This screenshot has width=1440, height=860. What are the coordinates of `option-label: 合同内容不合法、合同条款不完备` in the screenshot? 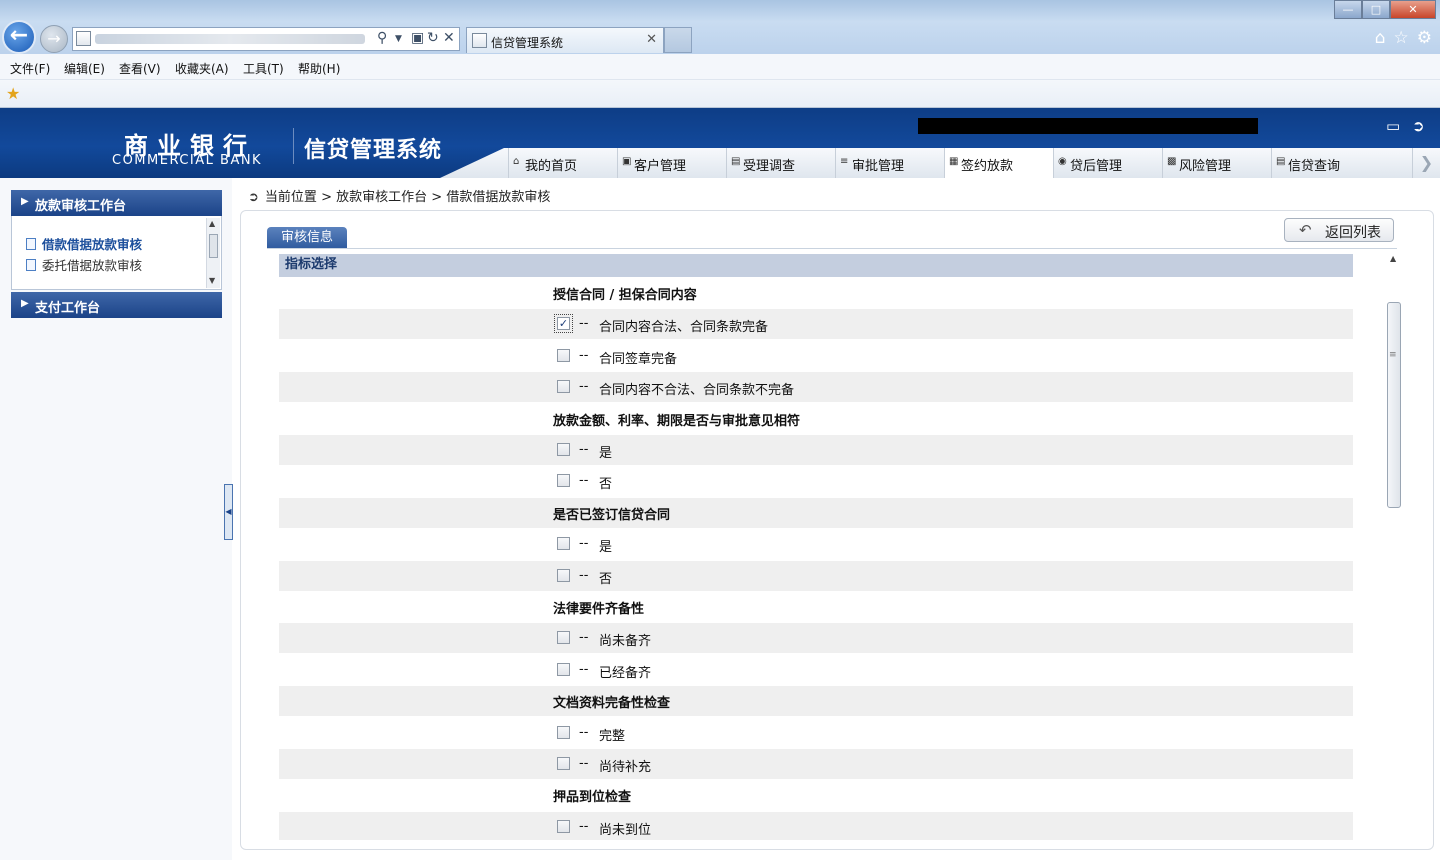 It's located at (697, 391).